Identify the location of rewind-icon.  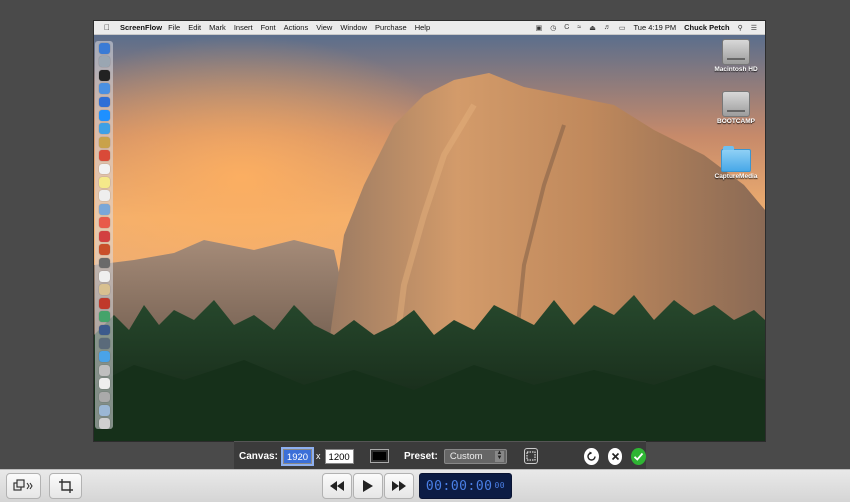
(337, 486).